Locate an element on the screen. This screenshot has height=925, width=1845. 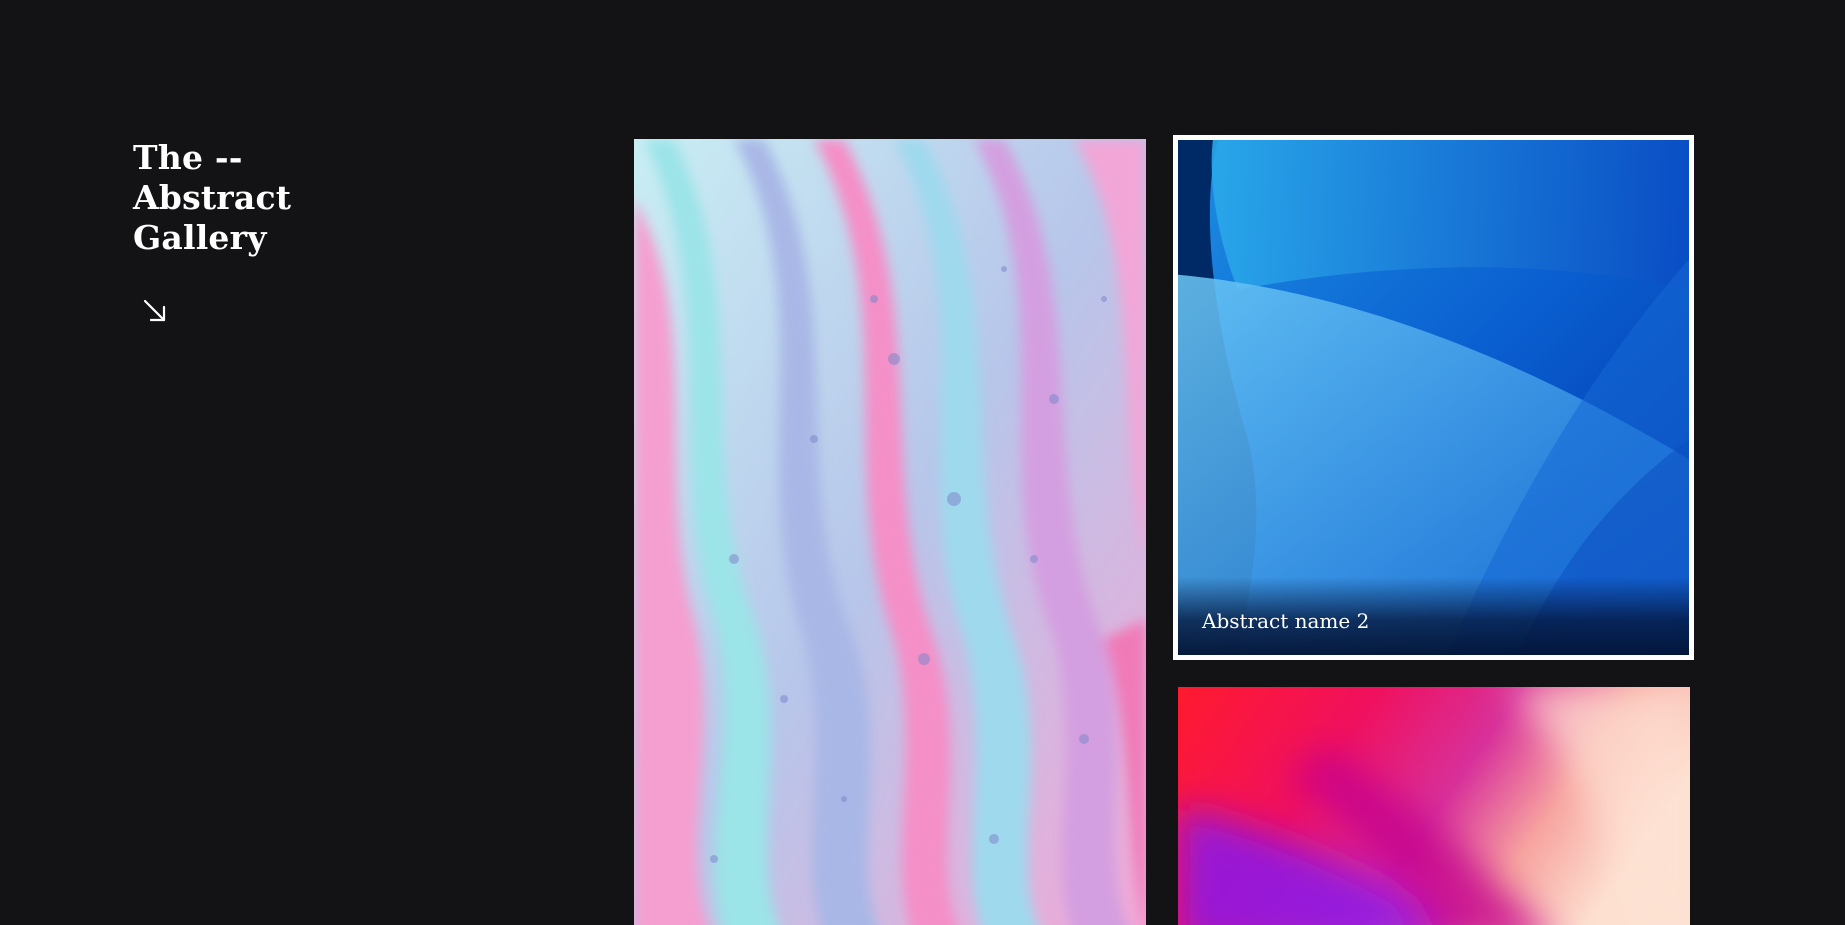
abstract-artwork-gradient is located at coordinates (1434, 806).